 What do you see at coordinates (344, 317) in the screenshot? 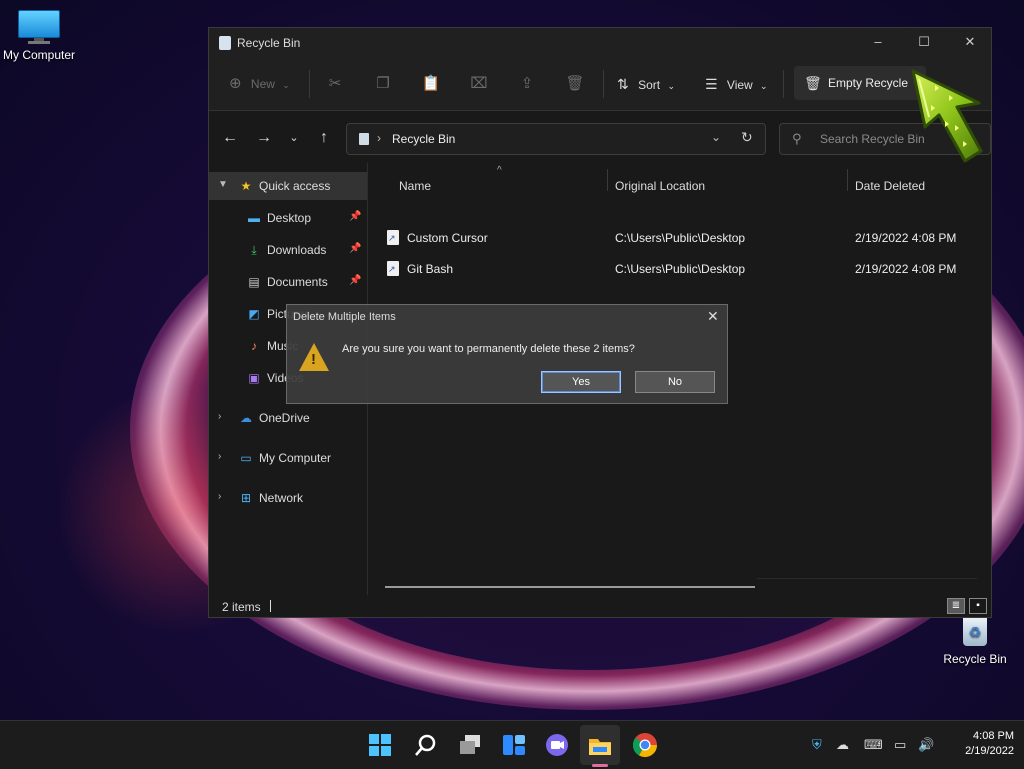
I see `dialog-title: Delete Multiple Items` at bounding box center [344, 317].